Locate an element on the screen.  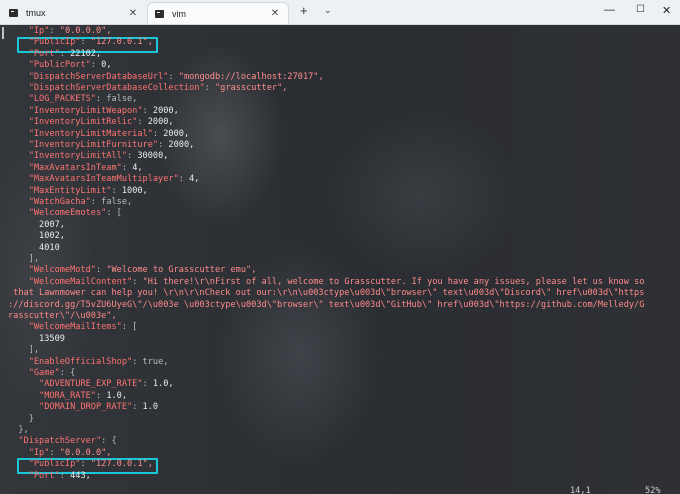
new-tab-button: + is located at coordinates (304, 10).